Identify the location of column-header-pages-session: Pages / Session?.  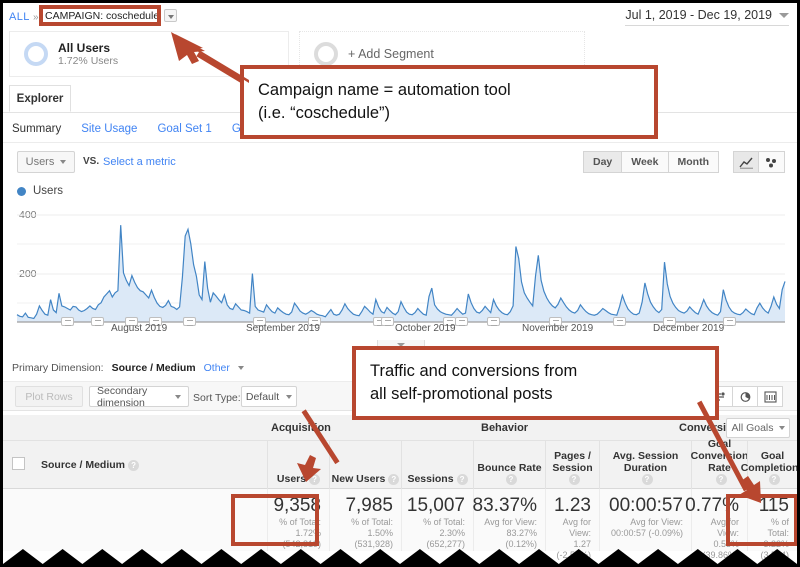
(572, 465).